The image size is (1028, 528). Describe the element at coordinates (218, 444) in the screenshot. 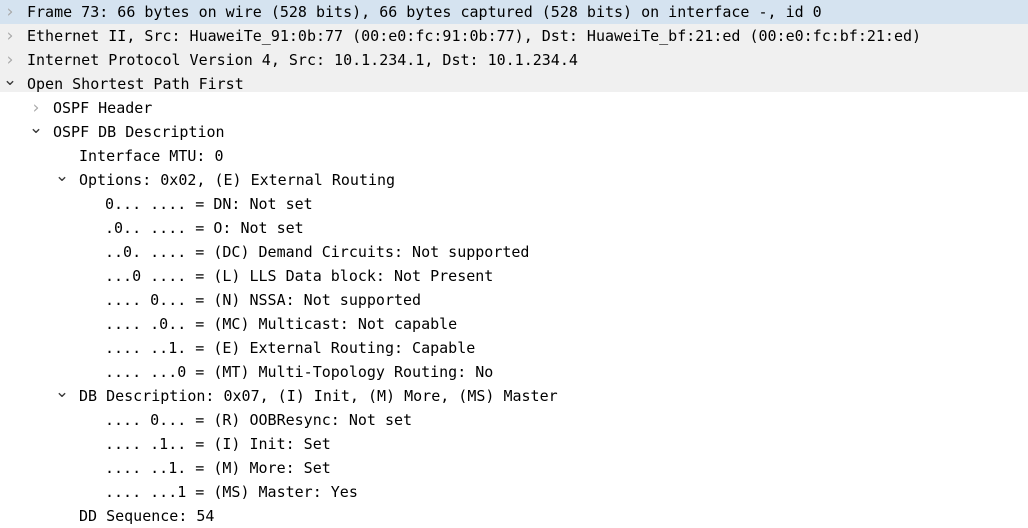

I see `tree-item-label: .... .1.. = (I) Init: Set` at that location.